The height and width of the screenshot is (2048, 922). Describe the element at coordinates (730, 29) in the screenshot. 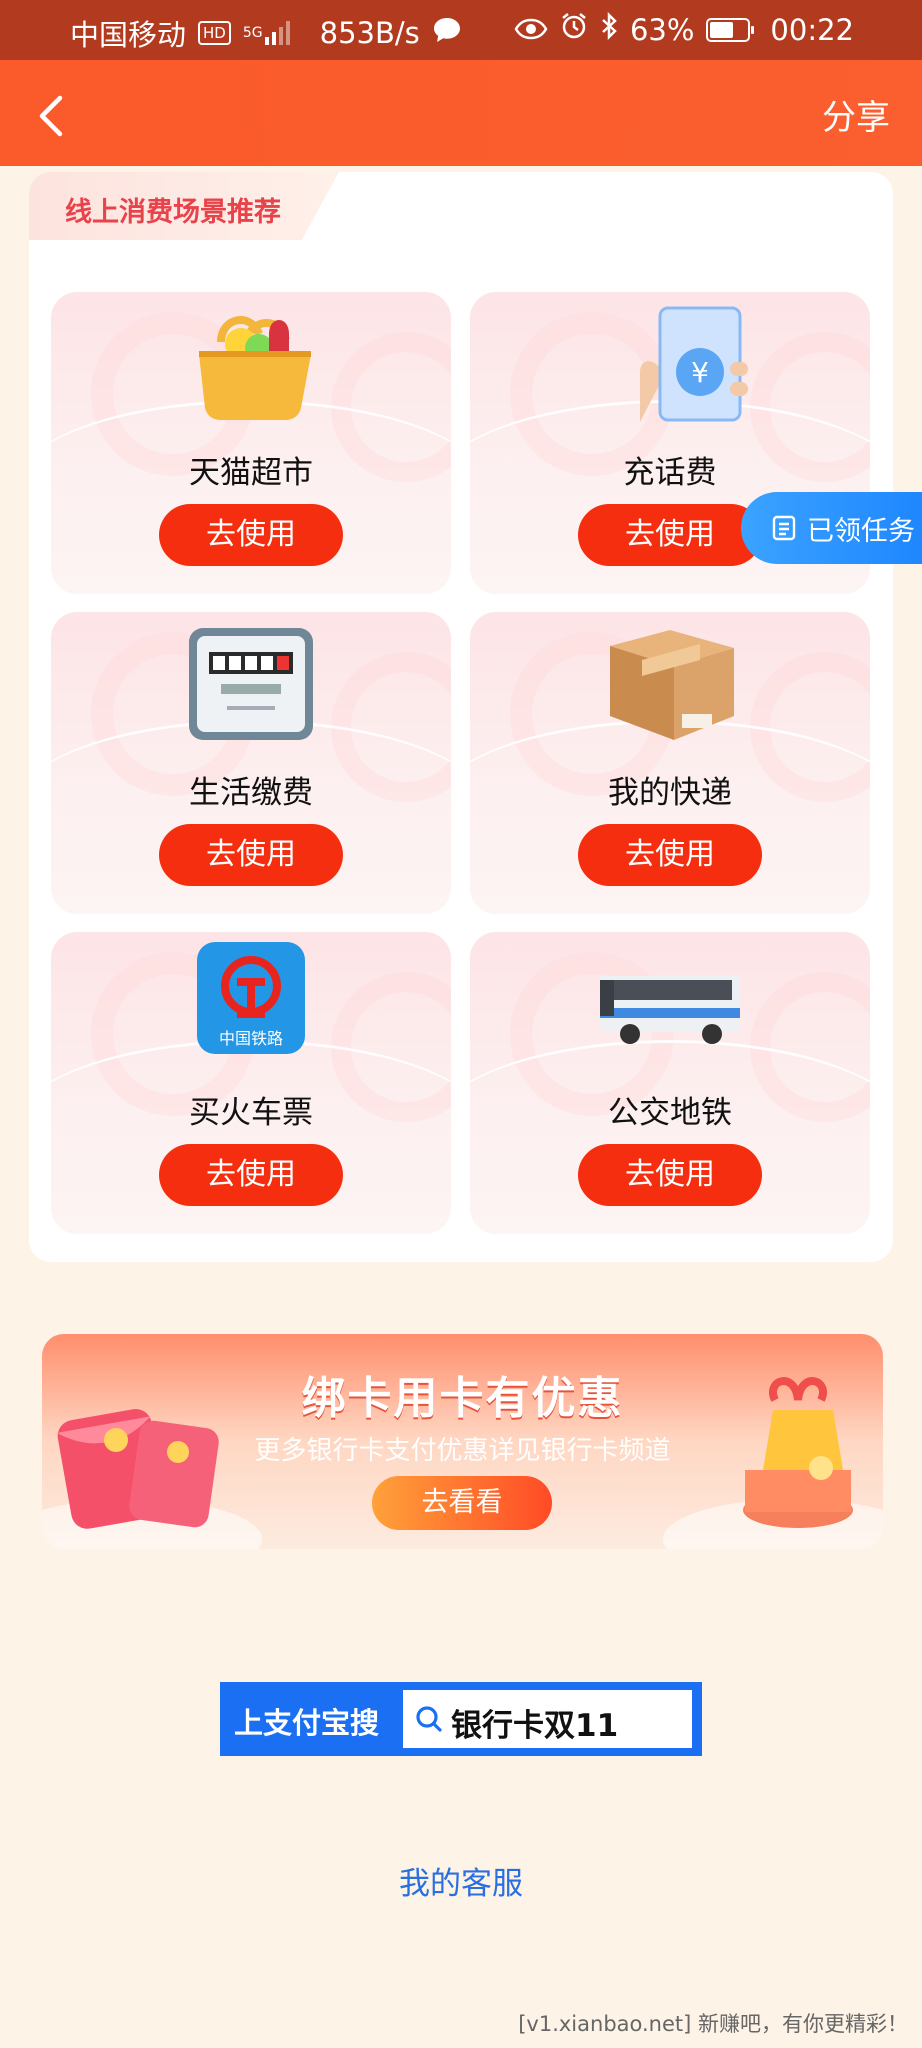

I see `battery-icon` at that location.